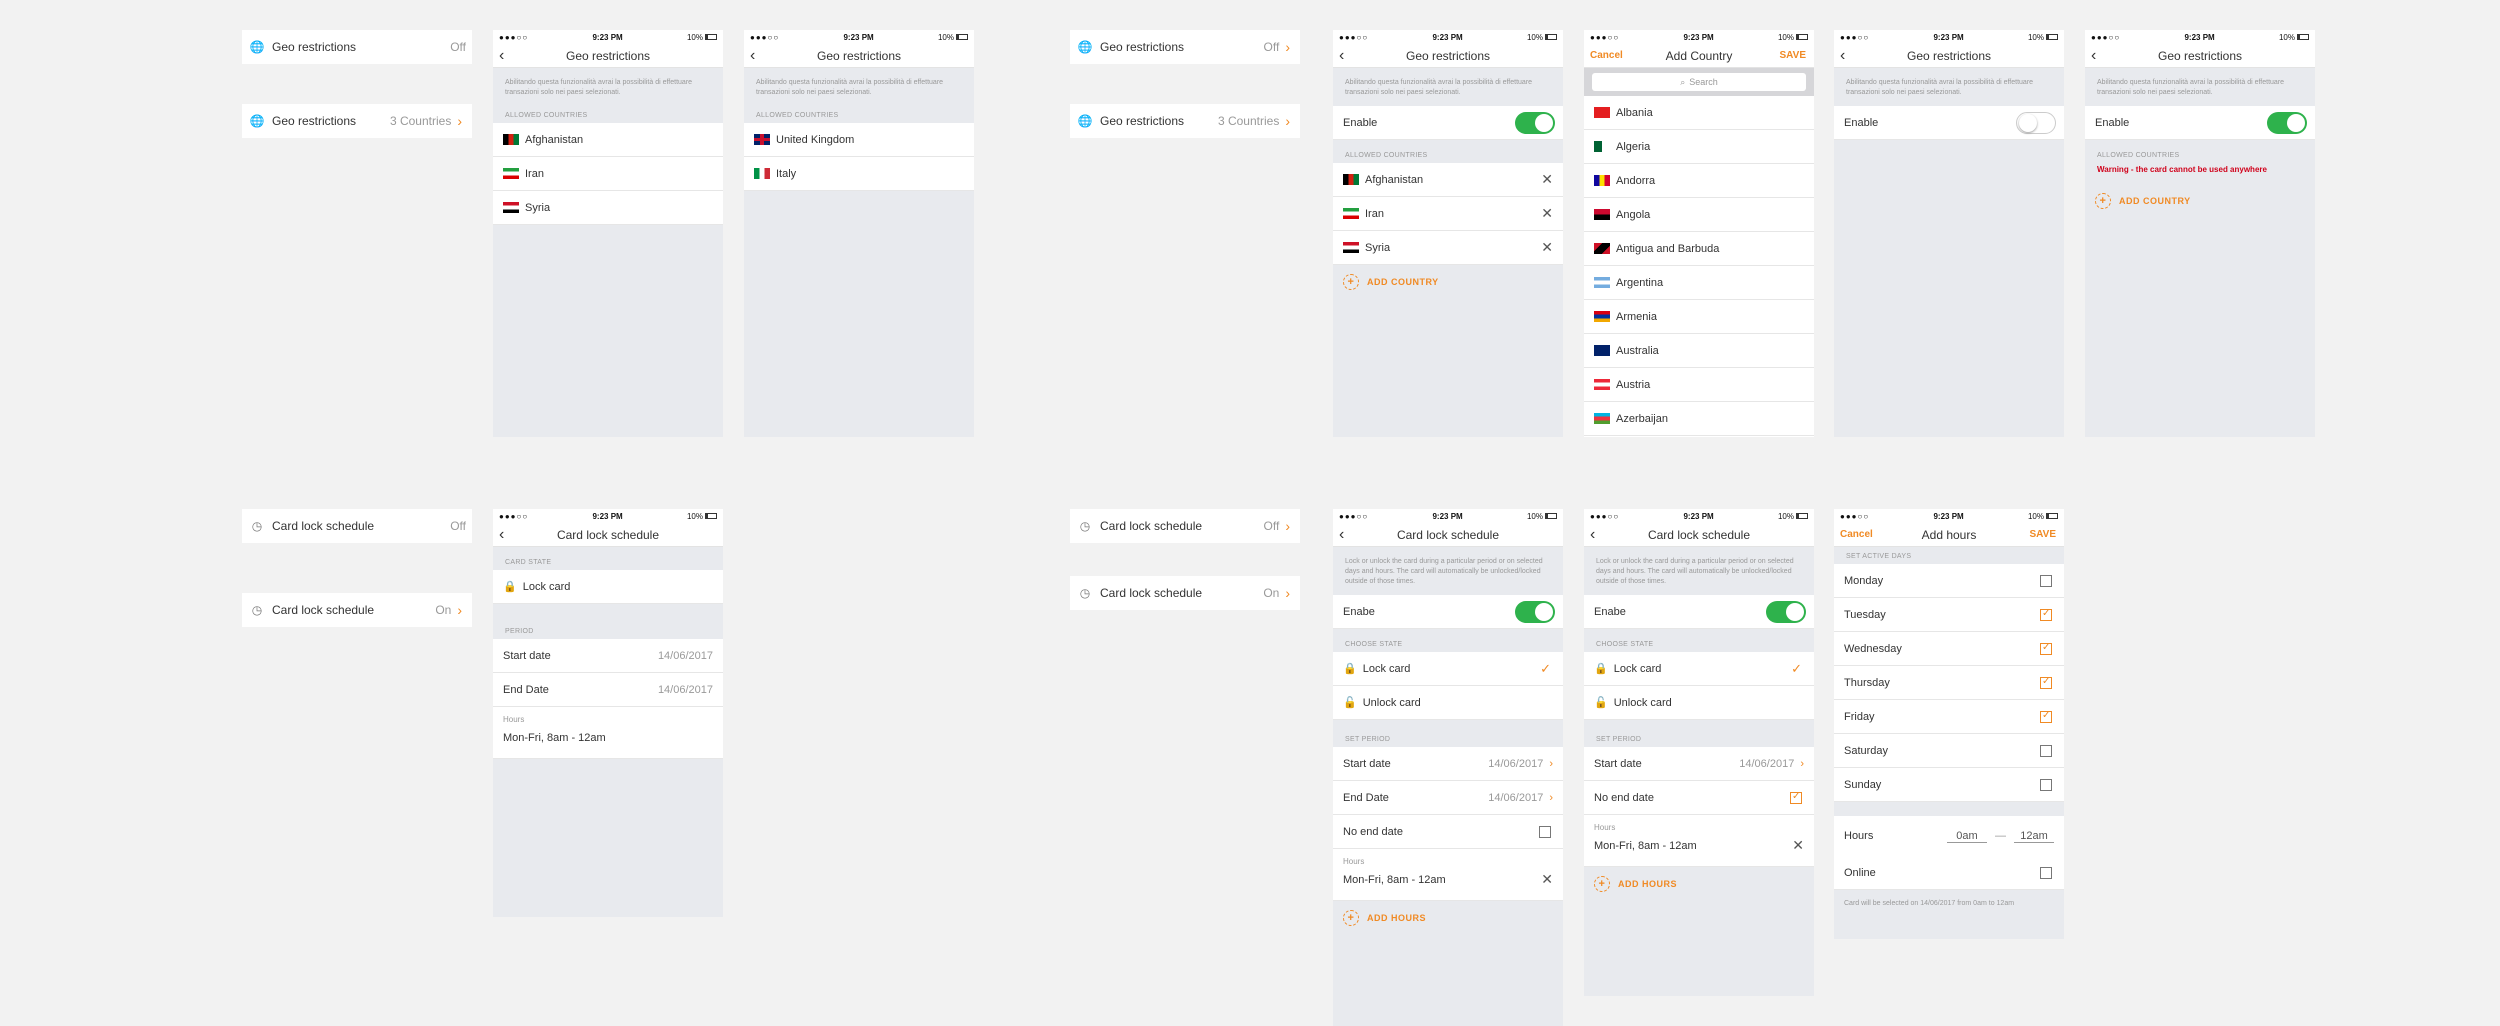 The image size is (2500, 1026). I want to click on geo-row-value: 3 Countries, so click(1248, 121).